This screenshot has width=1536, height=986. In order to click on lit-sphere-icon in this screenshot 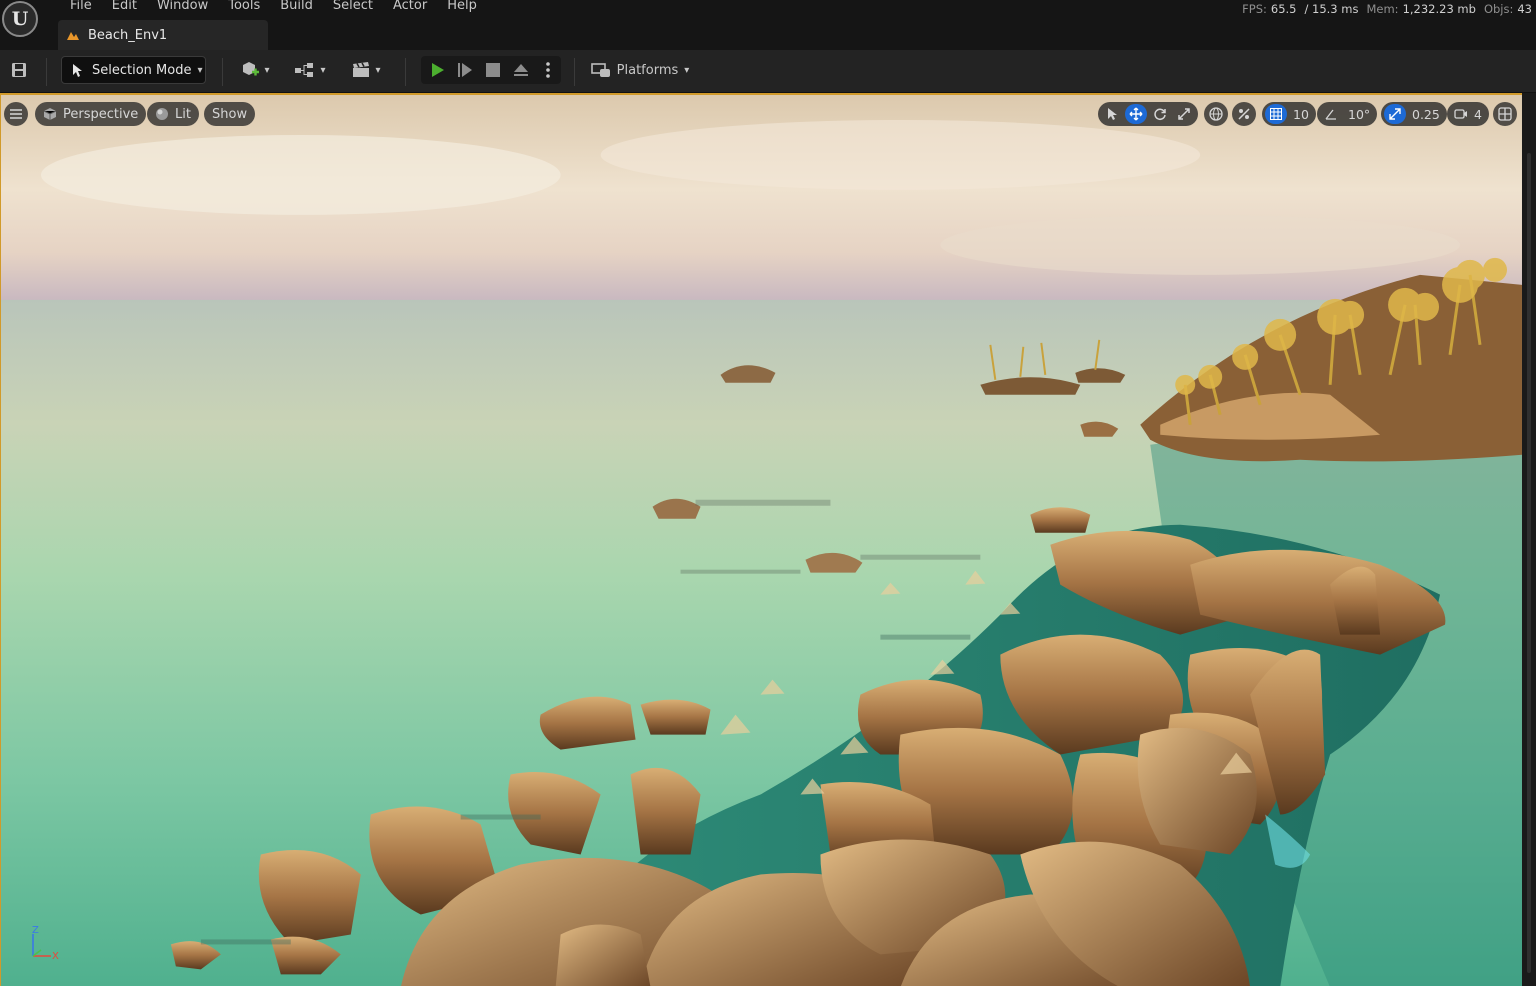, I will do `click(162, 114)`.